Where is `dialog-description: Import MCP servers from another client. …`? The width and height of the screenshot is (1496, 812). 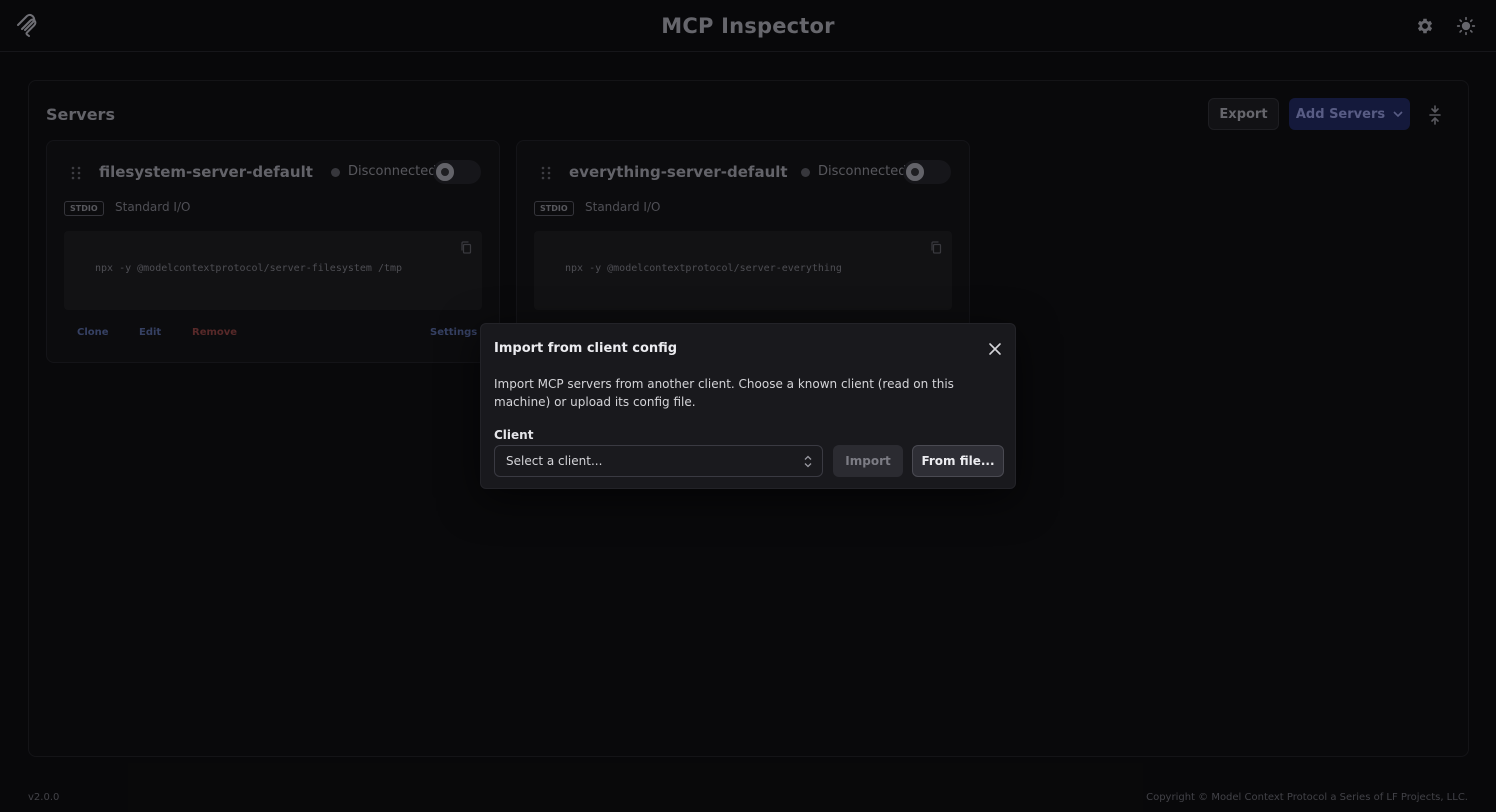 dialog-description: Import MCP servers from another client. … is located at coordinates (724, 393).